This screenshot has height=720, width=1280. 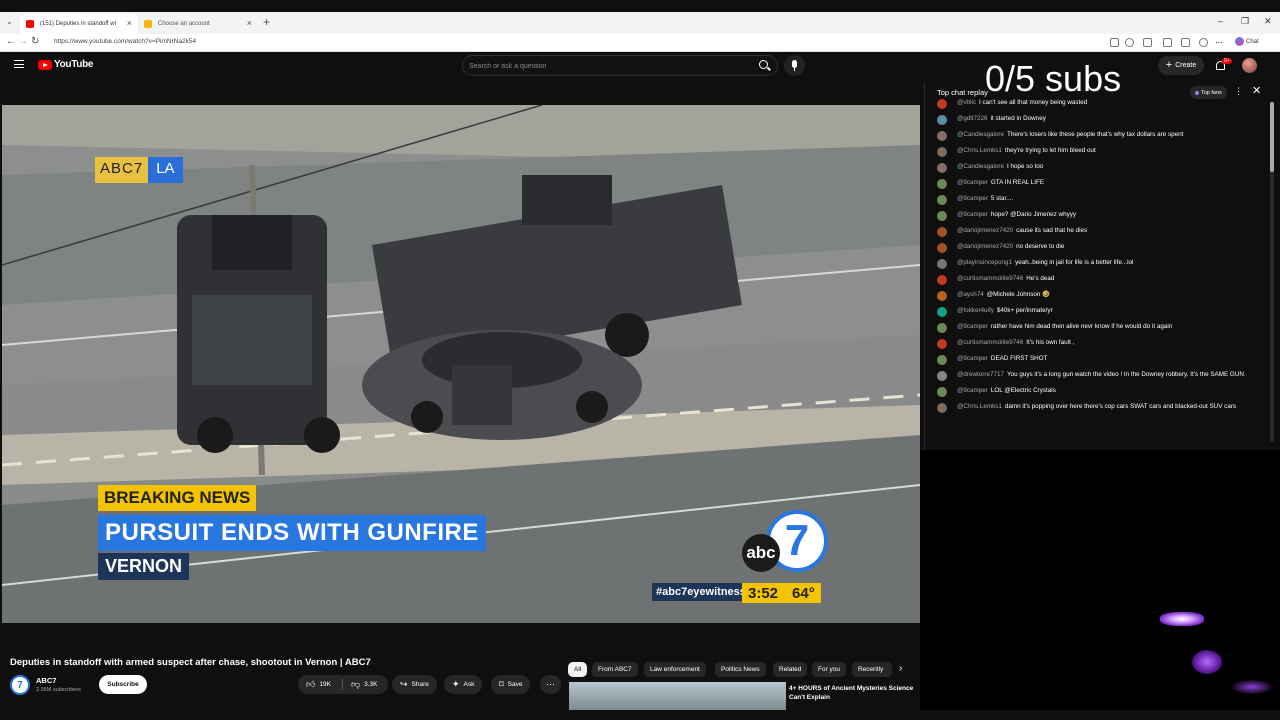 What do you see at coordinates (1181, 65) in the screenshot?
I see `create-button: + Create` at bounding box center [1181, 65].